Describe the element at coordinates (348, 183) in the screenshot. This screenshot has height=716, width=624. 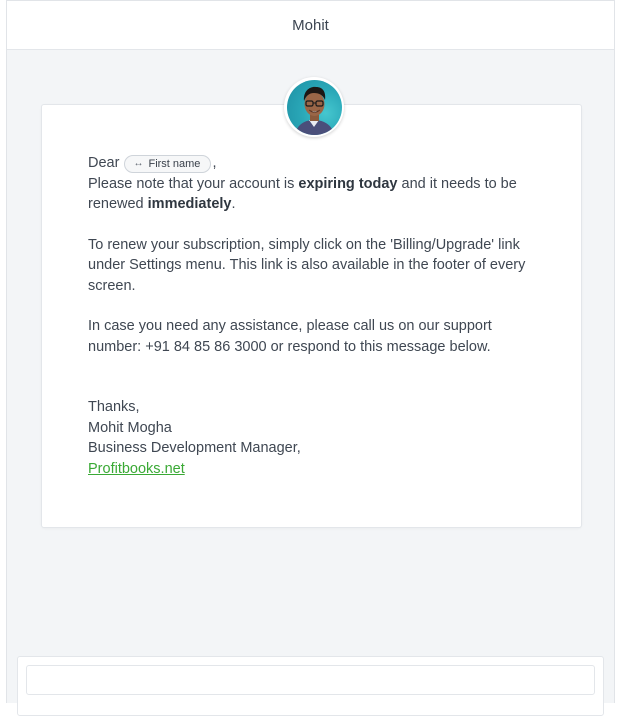
I see `expiring-today-text: expiring today` at that location.